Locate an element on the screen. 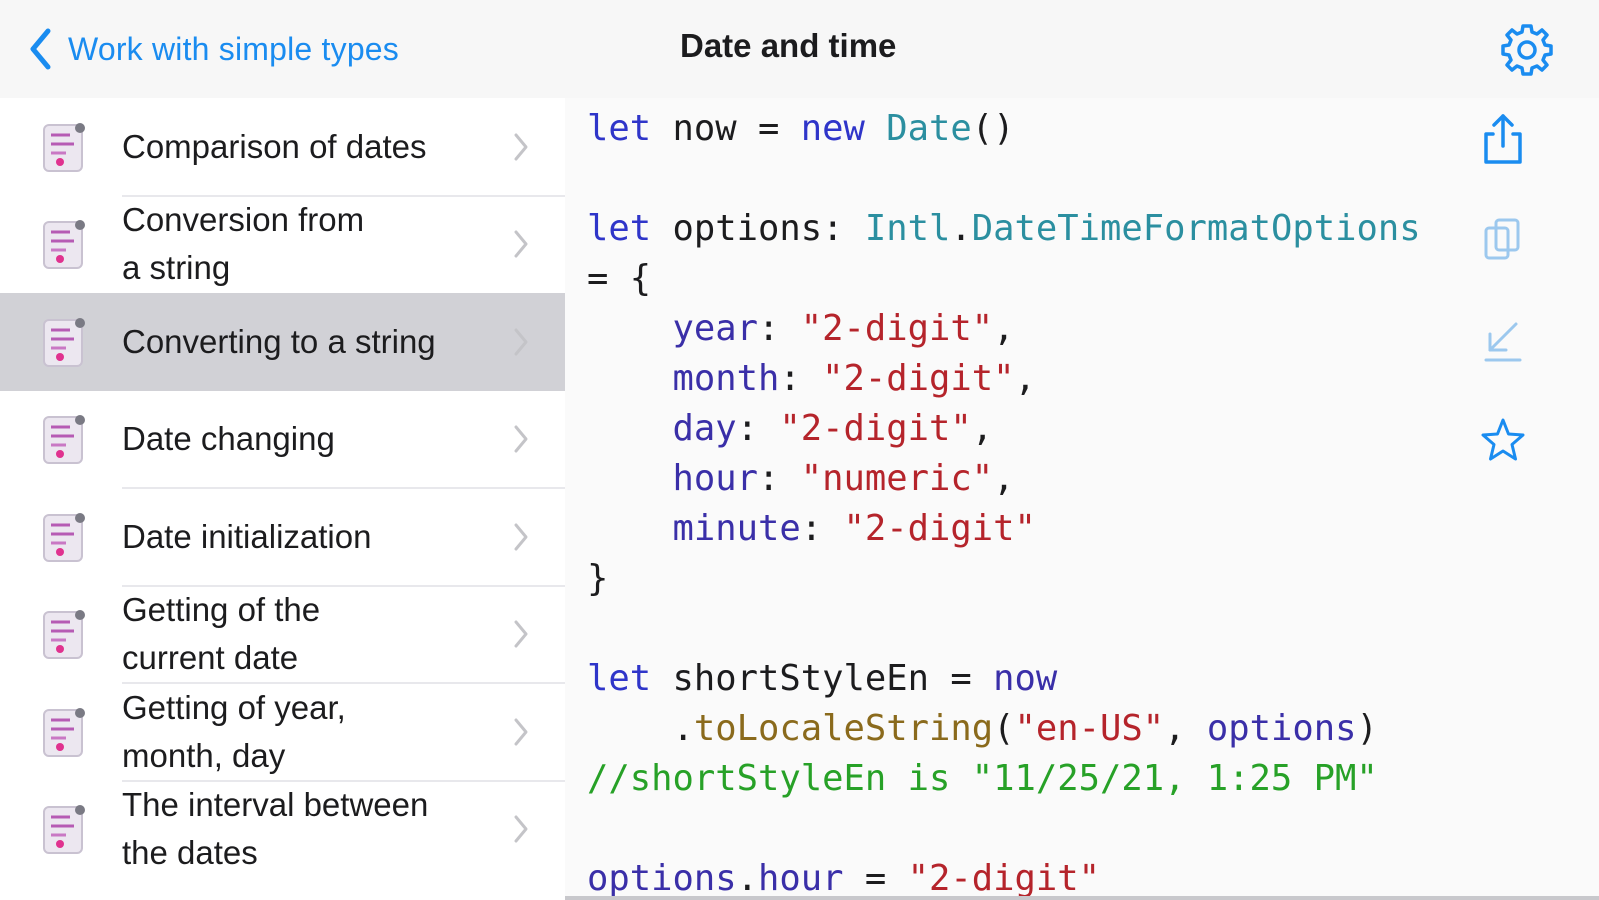 The width and height of the screenshot is (1599, 900). list-item: Converting to a string is located at coordinates (282, 342).